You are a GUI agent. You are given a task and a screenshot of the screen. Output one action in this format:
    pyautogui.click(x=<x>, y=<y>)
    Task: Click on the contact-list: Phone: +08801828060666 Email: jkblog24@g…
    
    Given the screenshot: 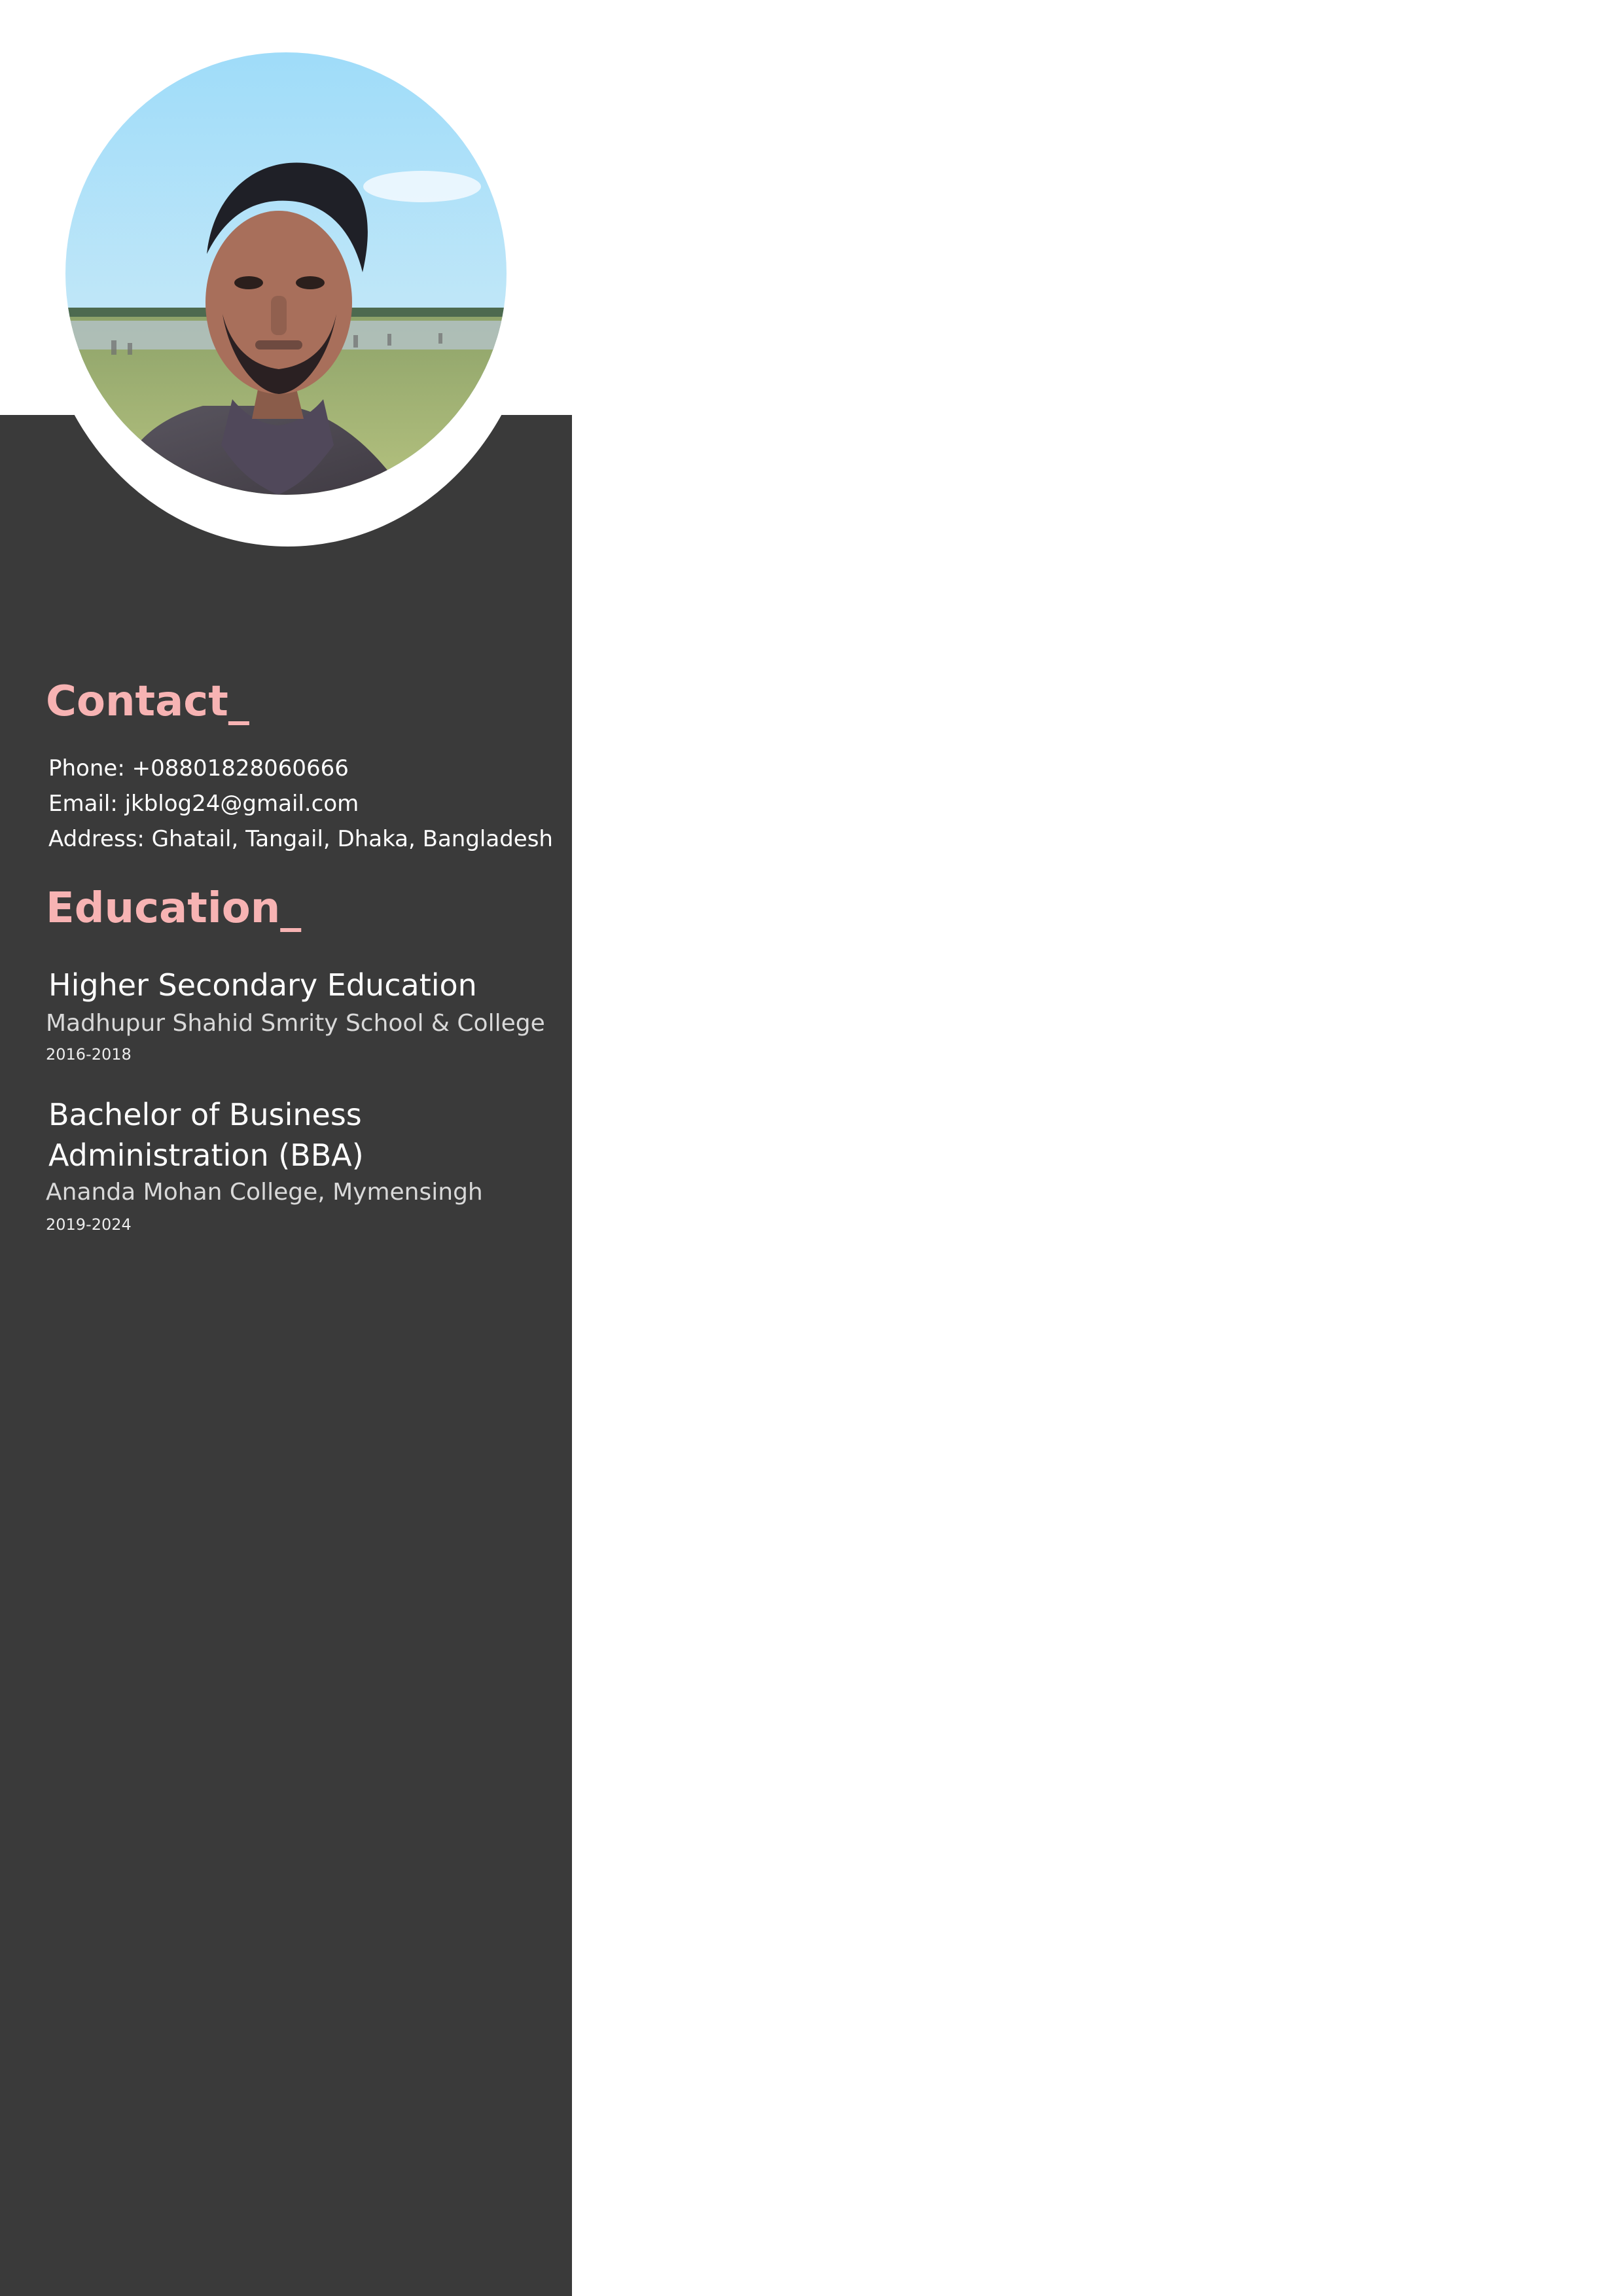 What is the action you would take?
    pyautogui.click(x=300, y=804)
    